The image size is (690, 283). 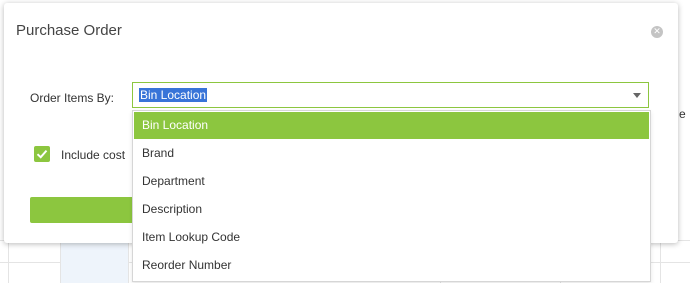 I want to click on dropdown-option: Brand, so click(x=391, y=153).